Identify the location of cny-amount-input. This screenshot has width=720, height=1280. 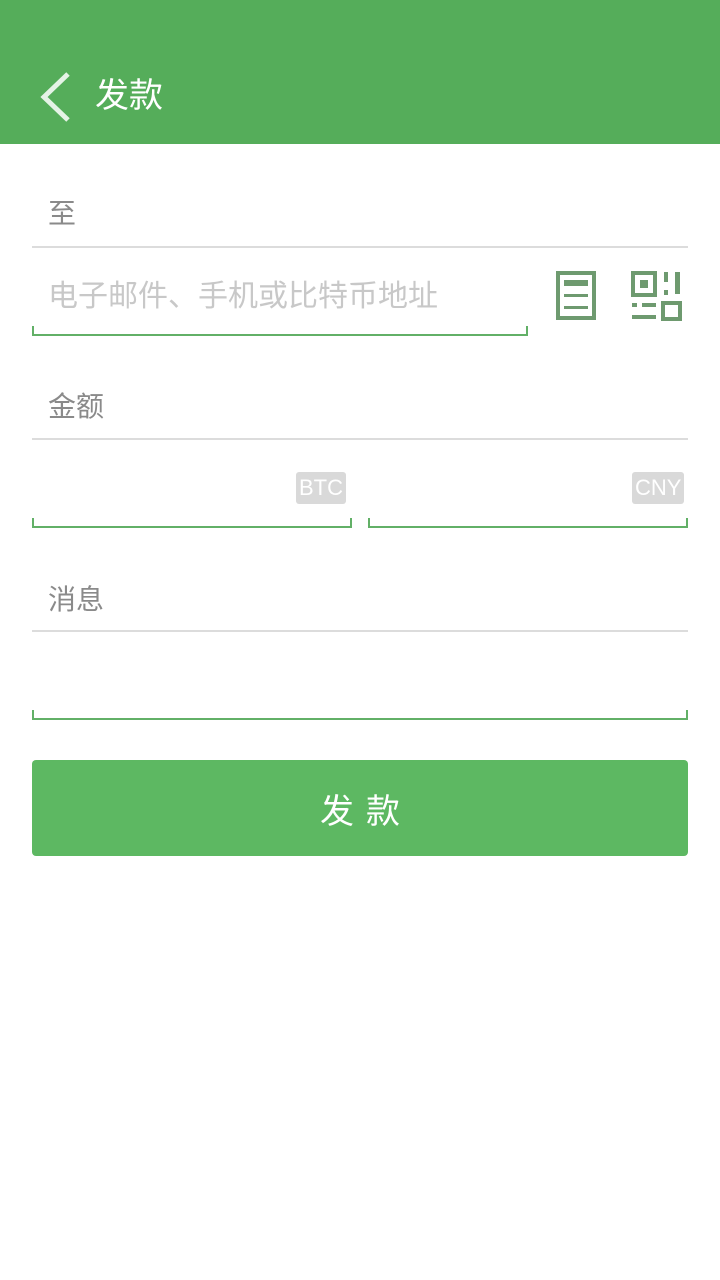
(498, 488).